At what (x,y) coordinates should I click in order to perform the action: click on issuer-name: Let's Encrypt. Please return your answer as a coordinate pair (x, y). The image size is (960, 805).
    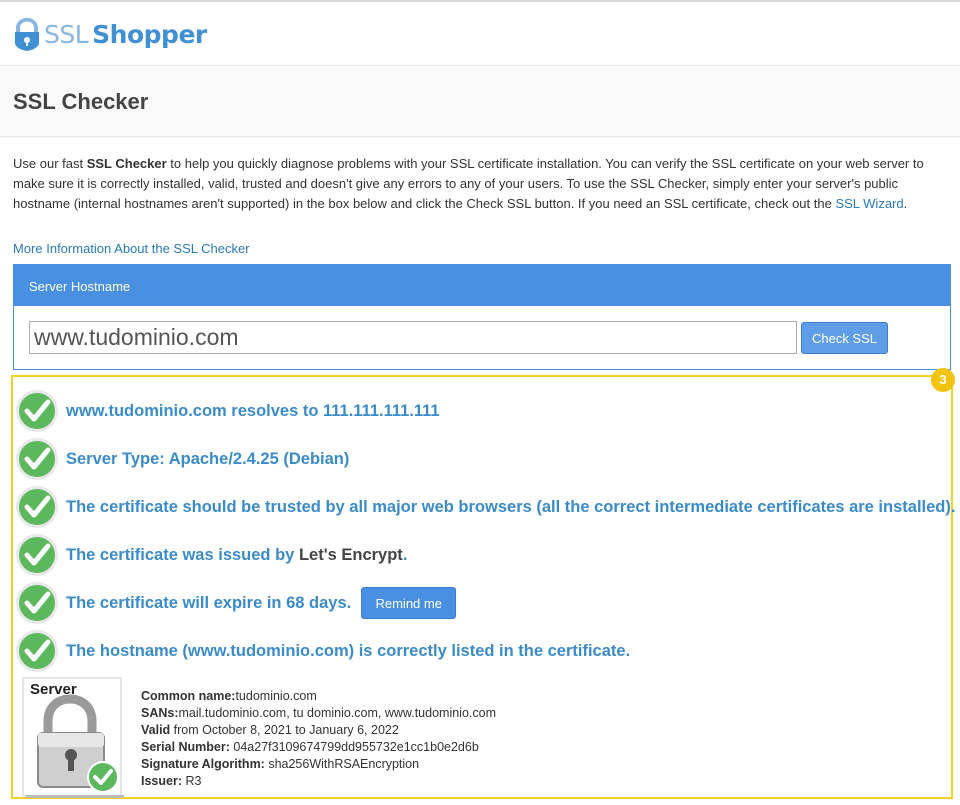
    Looking at the image, I should click on (350, 554).